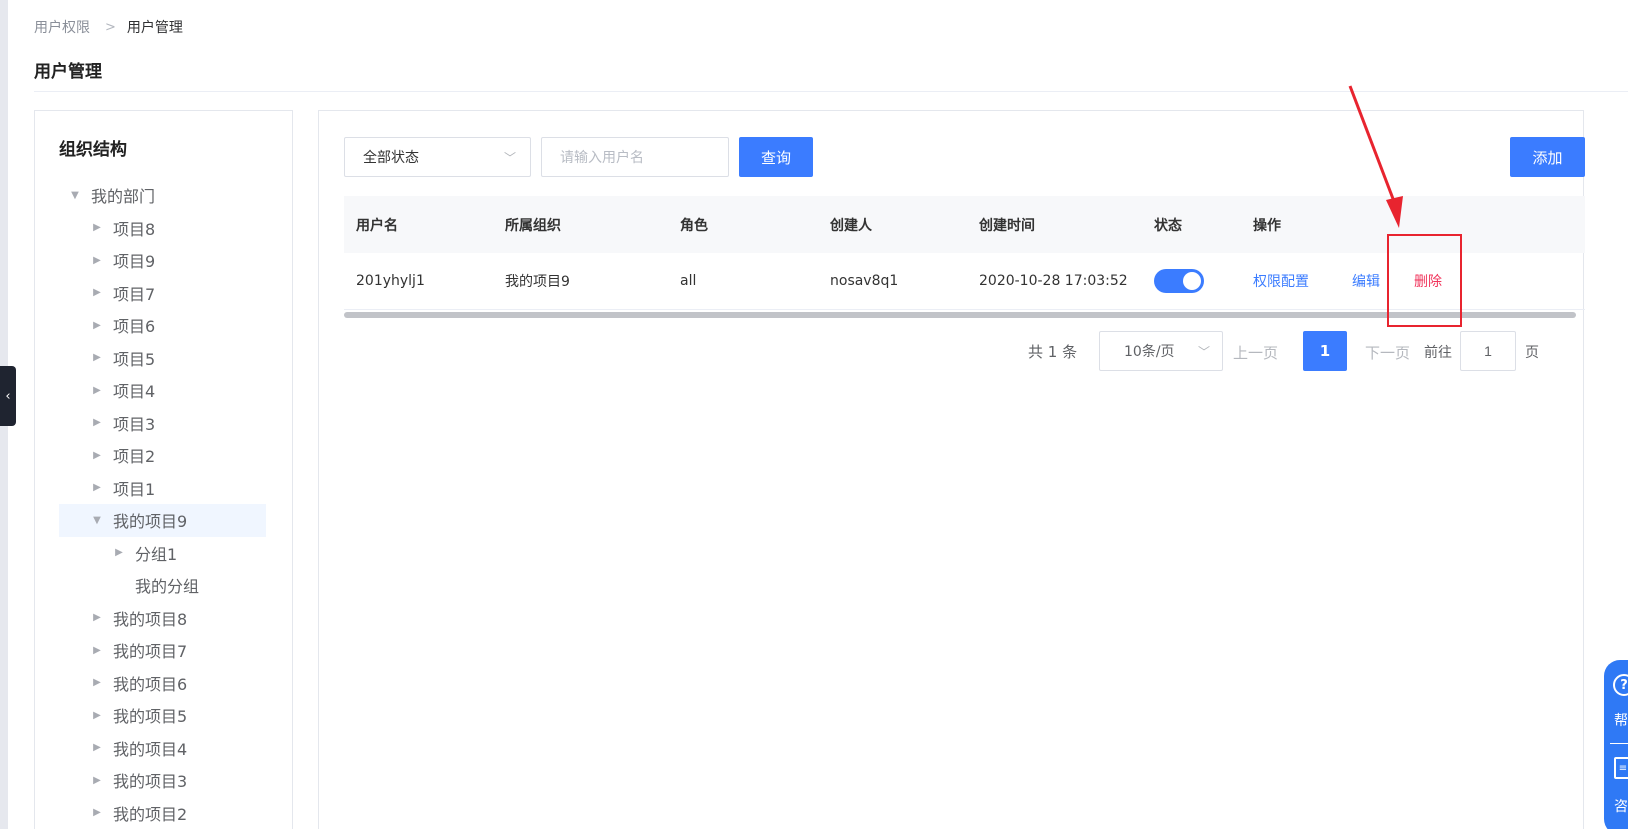  What do you see at coordinates (509, 157) in the screenshot?
I see `chevron-down-icon: ﹀` at bounding box center [509, 157].